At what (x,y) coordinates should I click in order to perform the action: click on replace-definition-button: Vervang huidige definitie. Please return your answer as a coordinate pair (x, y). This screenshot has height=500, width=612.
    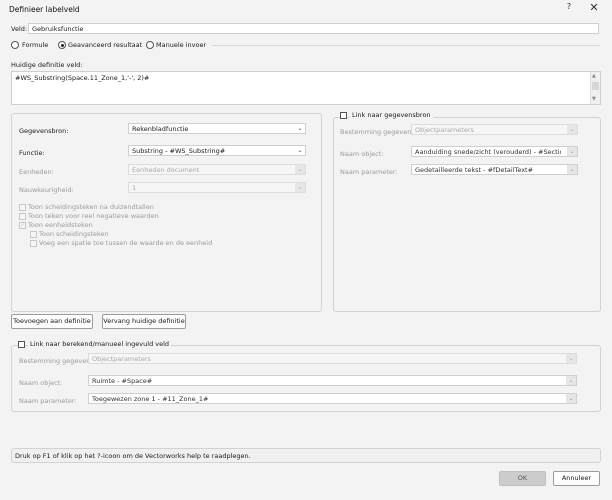
    Looking at the image, I should click on (144, 321).